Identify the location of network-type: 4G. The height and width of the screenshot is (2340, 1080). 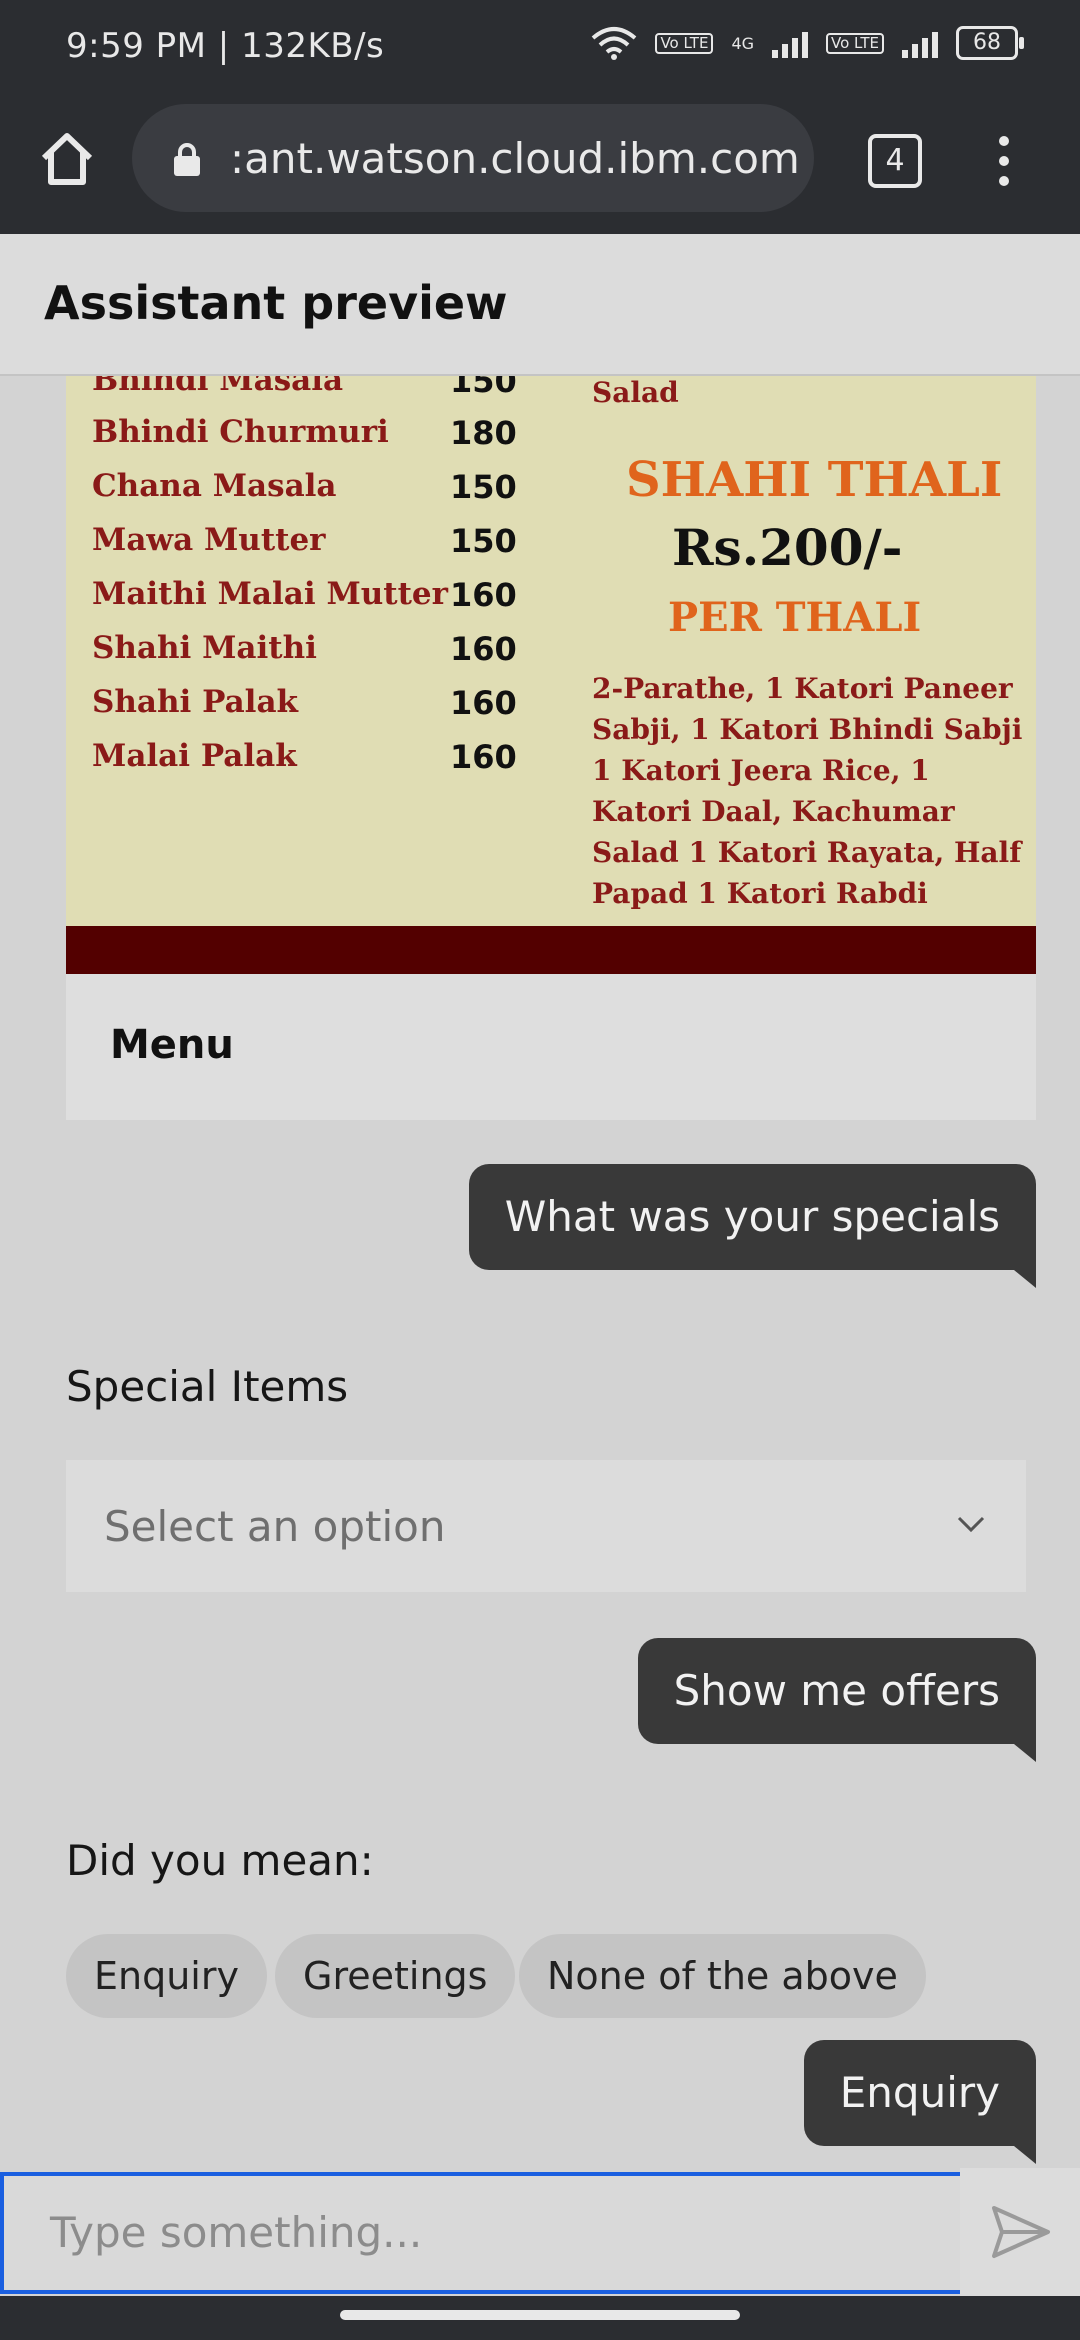
(743, 43).